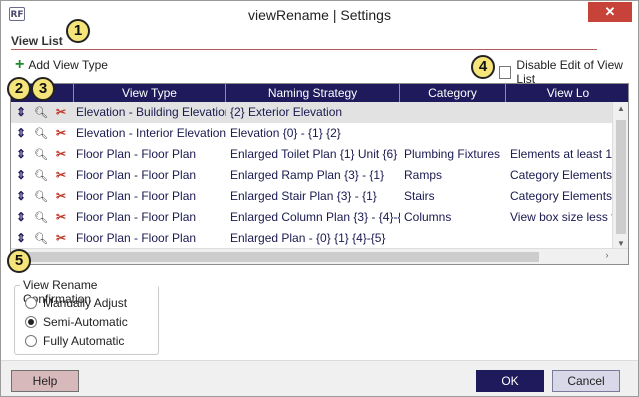 The width and height of the screenshot is (639, 397). Describe the element at coordinates (510, 381) in the screenshot. I see `ok-button: OK` at that location.